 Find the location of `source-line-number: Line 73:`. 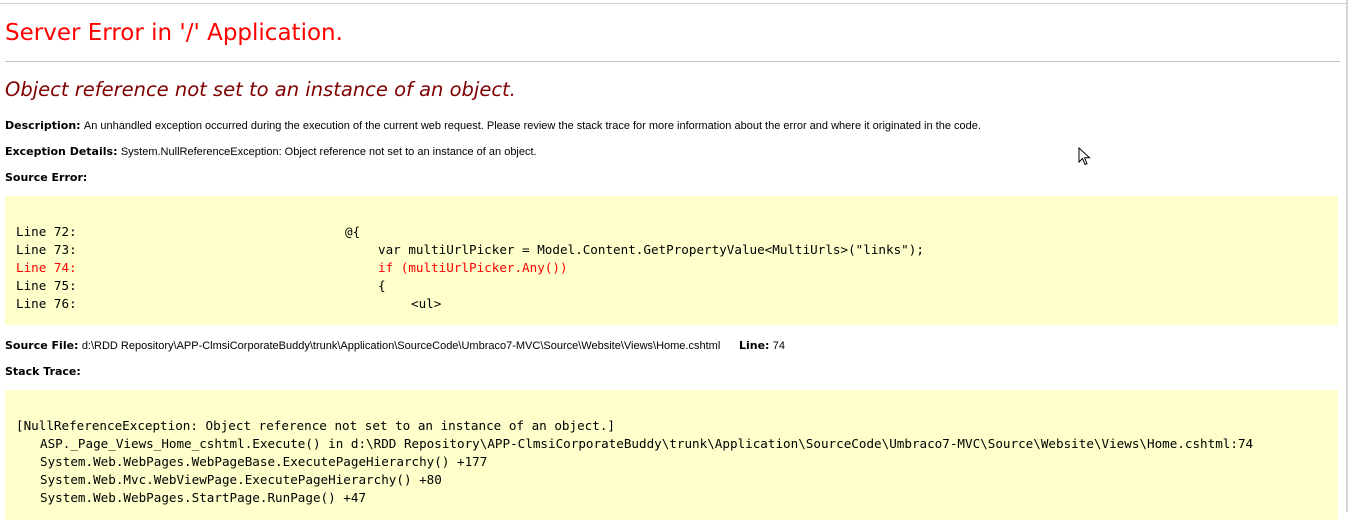

source-line-number: Line 73: is located at coordinates (46, 249).